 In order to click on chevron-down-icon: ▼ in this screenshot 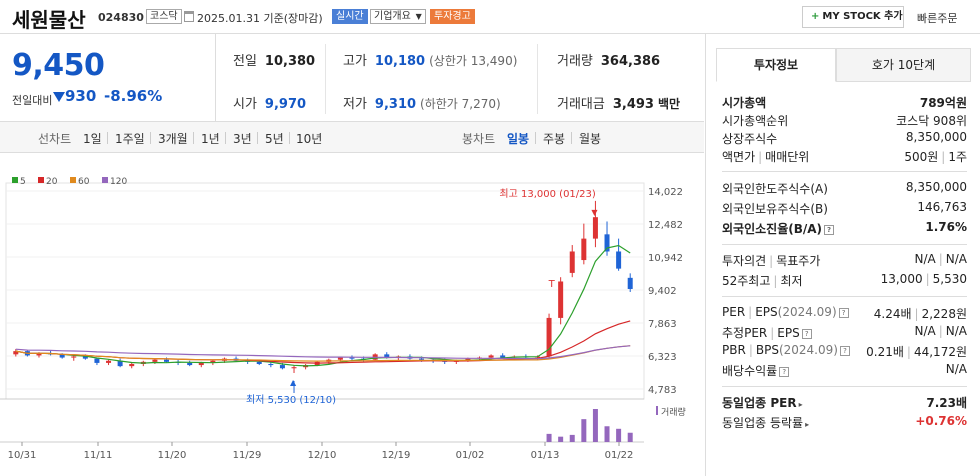, I will do `click(418, 16)`.